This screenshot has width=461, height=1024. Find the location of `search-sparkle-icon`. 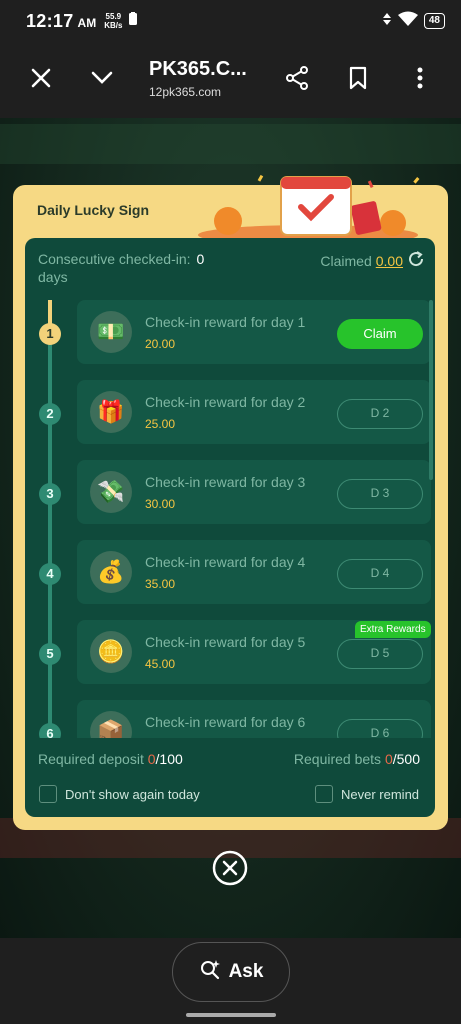

search-sparkle-icon is located at coordinates (210, 972).